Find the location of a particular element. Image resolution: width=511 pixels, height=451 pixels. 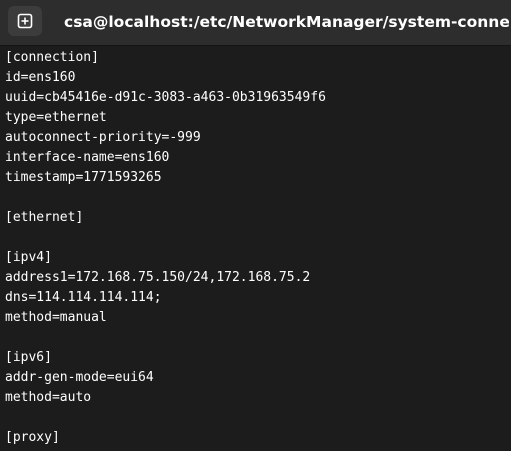

terminal-line: id=ens160 is located at coordinates (40, 77).